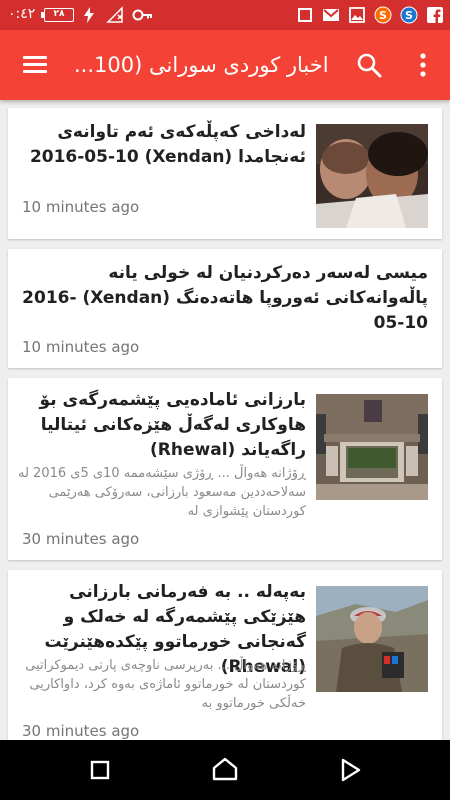 Image resolution: width=450 pixels, height=800 pixels. I want to click on battery-icon: ٢٨, so click(57, 15).